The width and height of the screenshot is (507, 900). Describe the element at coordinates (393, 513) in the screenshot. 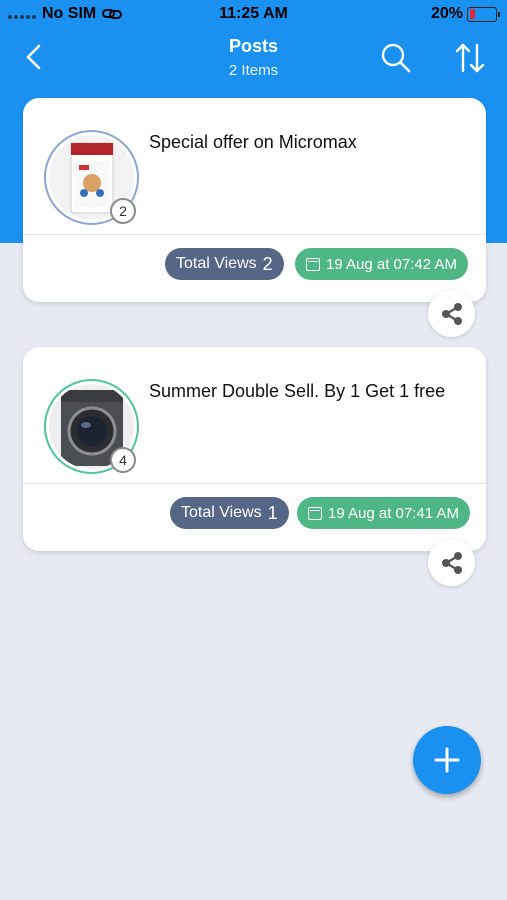

I see `post-date: 19 Aug at 07:41 AM` at that location.